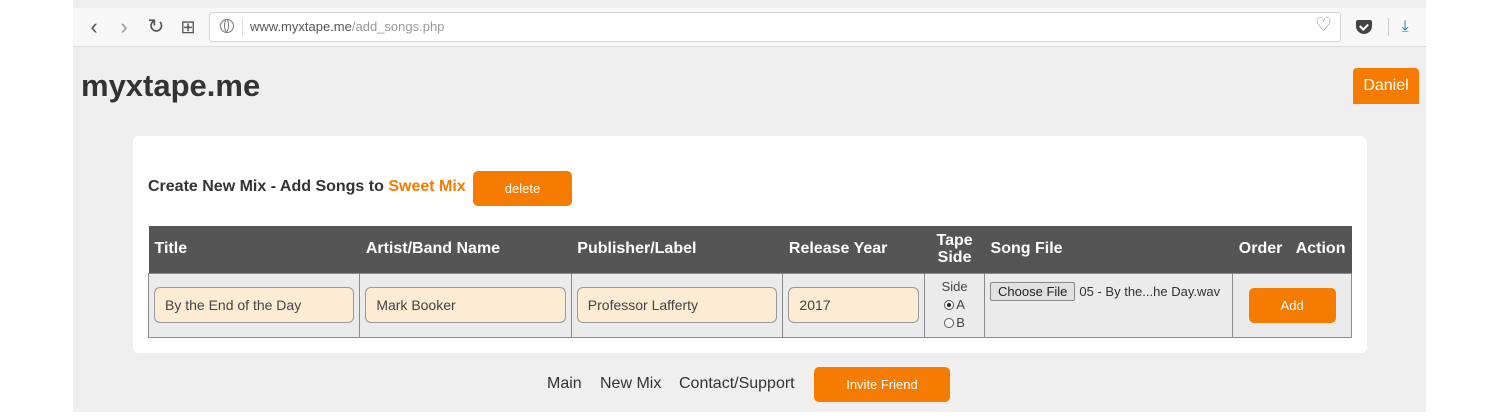 The image size is (1500, 420). I want to click on tape-side-line1: Tape, so click(954, 241).